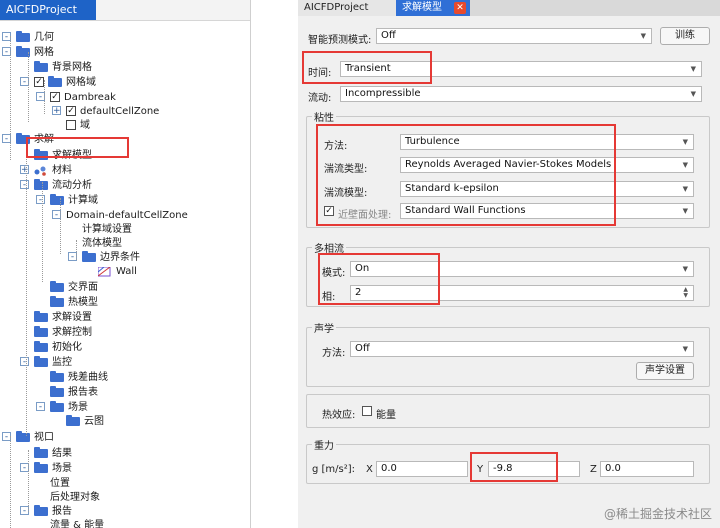 This screenshot has height=528, width=720. What do you see at coordinates (460, 8) in the screenshot?
I see `close-icon: ✕` at bounding box center [460, 8].